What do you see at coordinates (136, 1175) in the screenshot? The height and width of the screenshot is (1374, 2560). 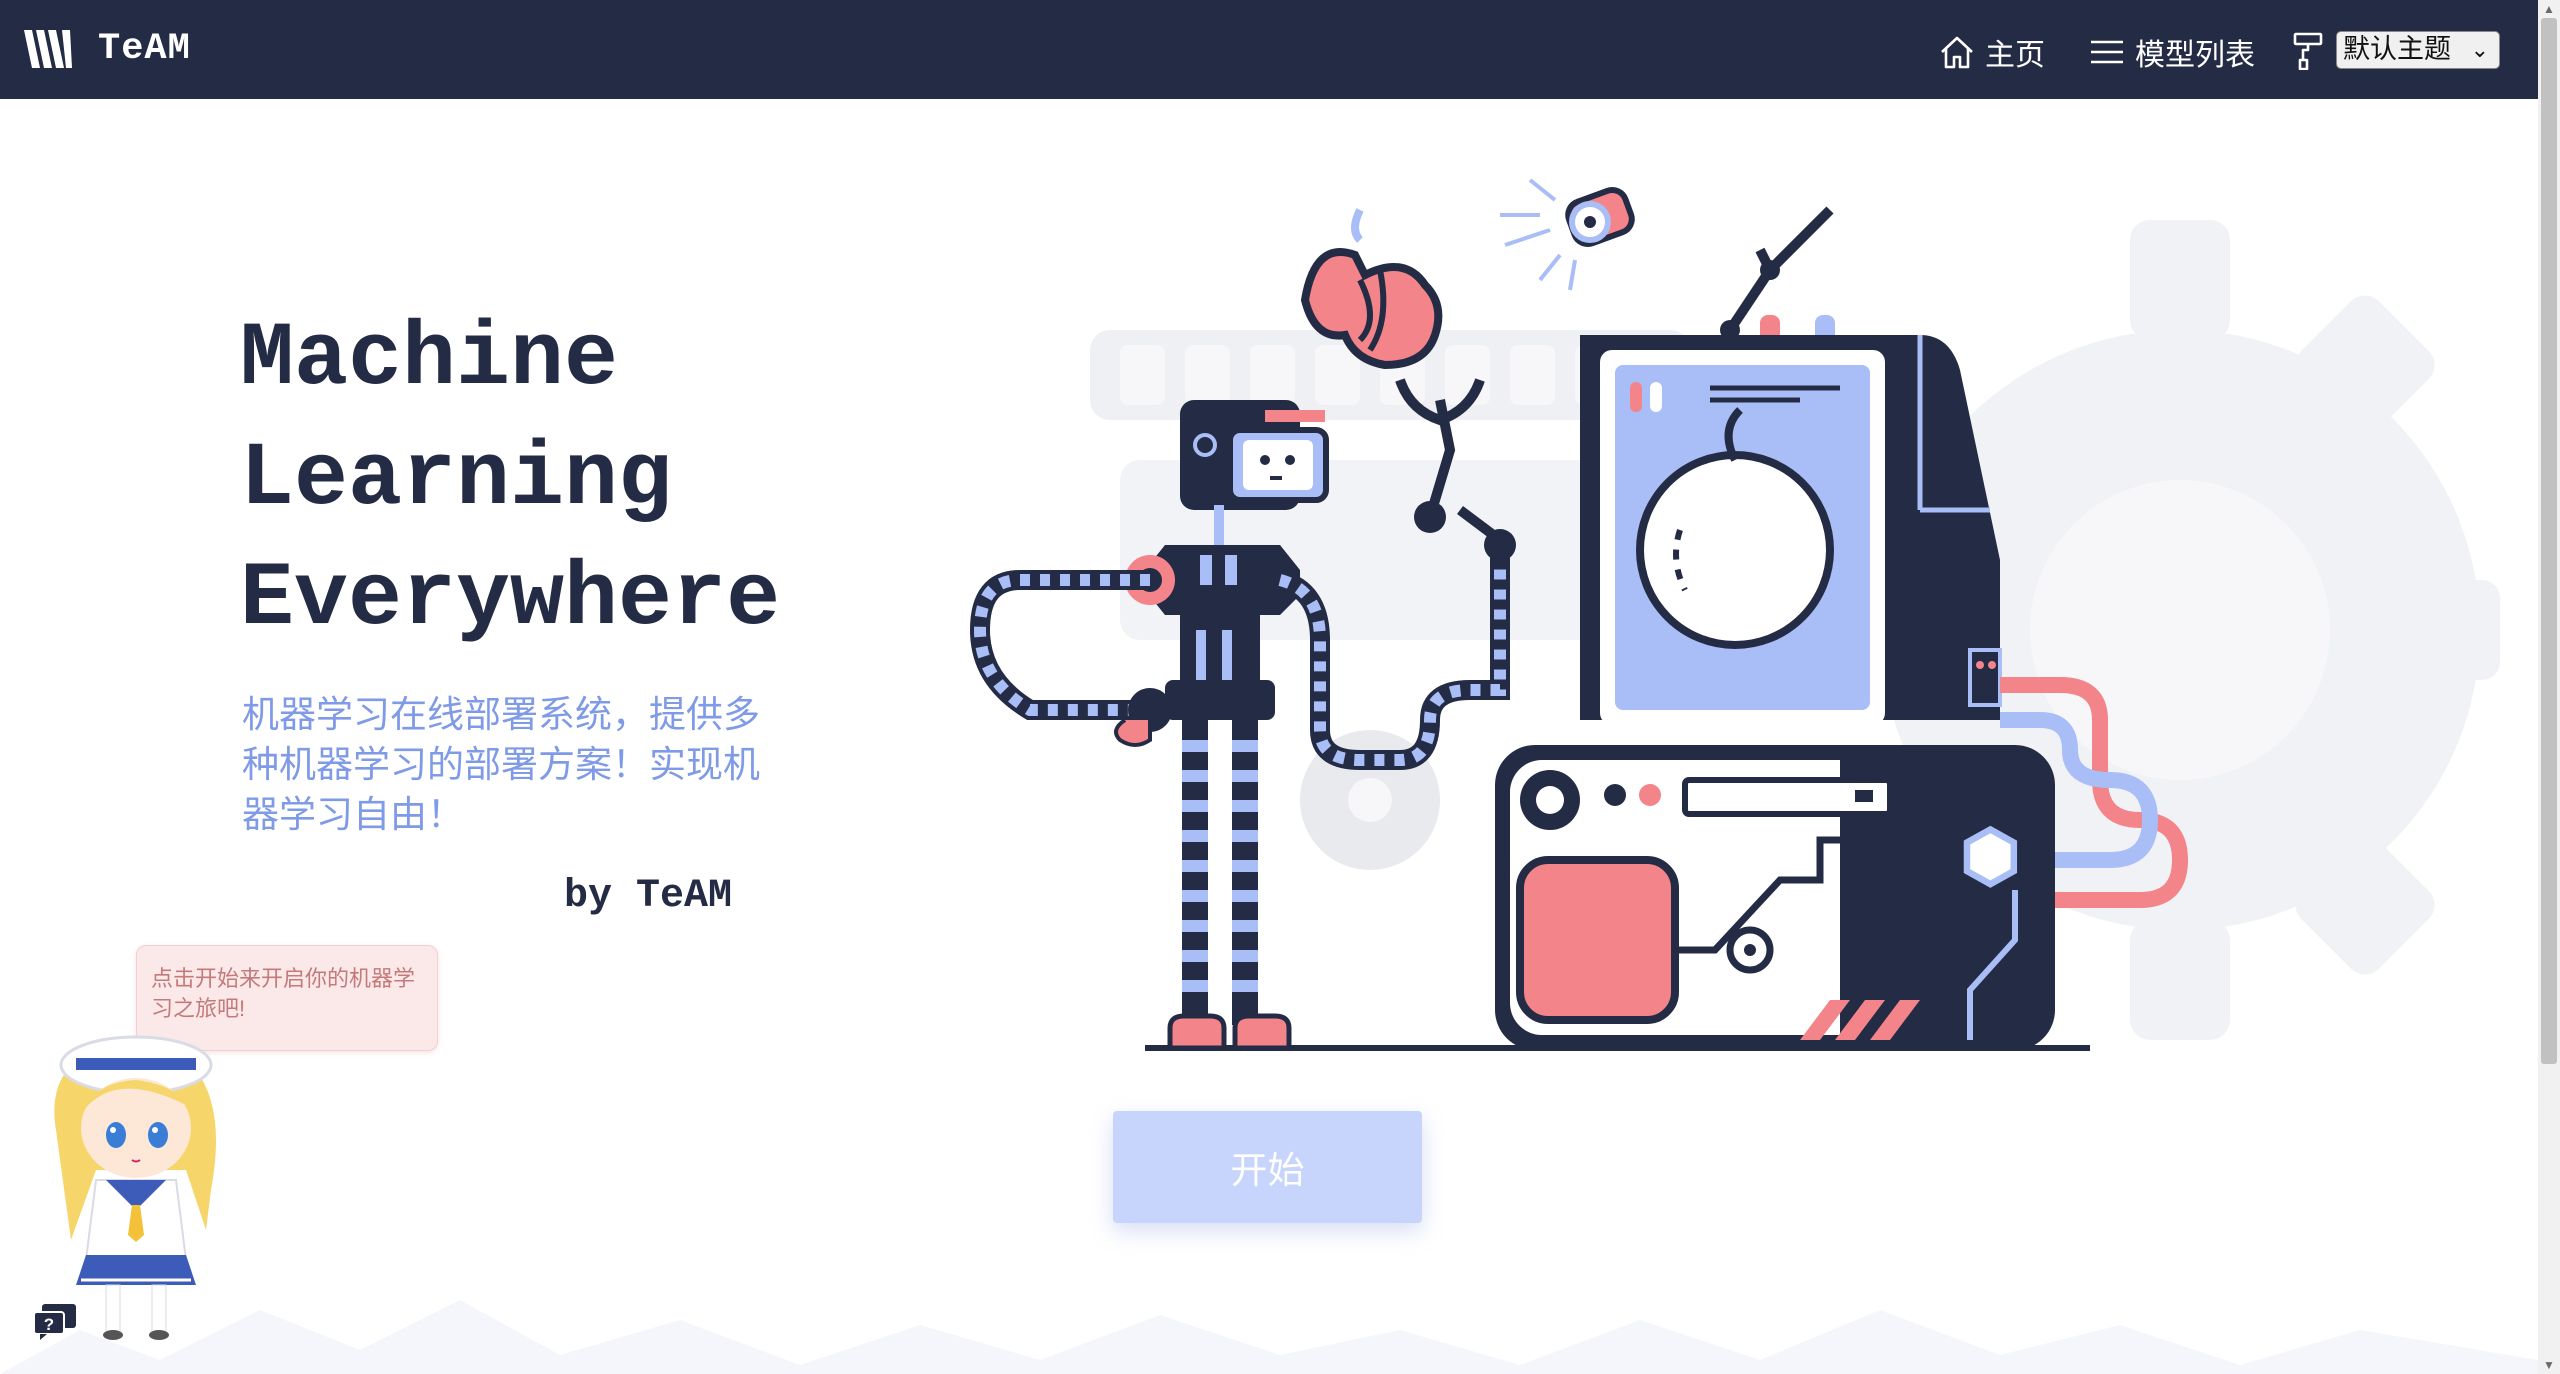 I see `mascot-character` at bounding box center [136, 1175].